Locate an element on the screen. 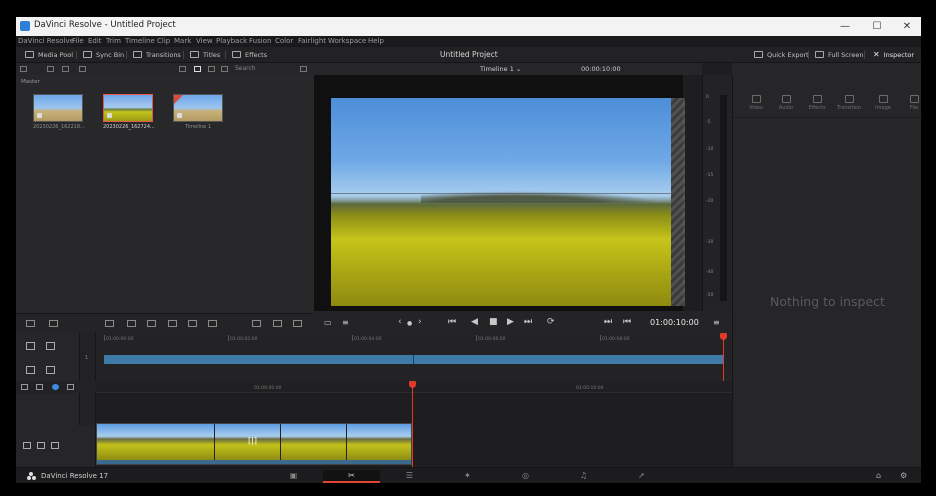  lower-playhead-handle is located at coordinates (412, 384).